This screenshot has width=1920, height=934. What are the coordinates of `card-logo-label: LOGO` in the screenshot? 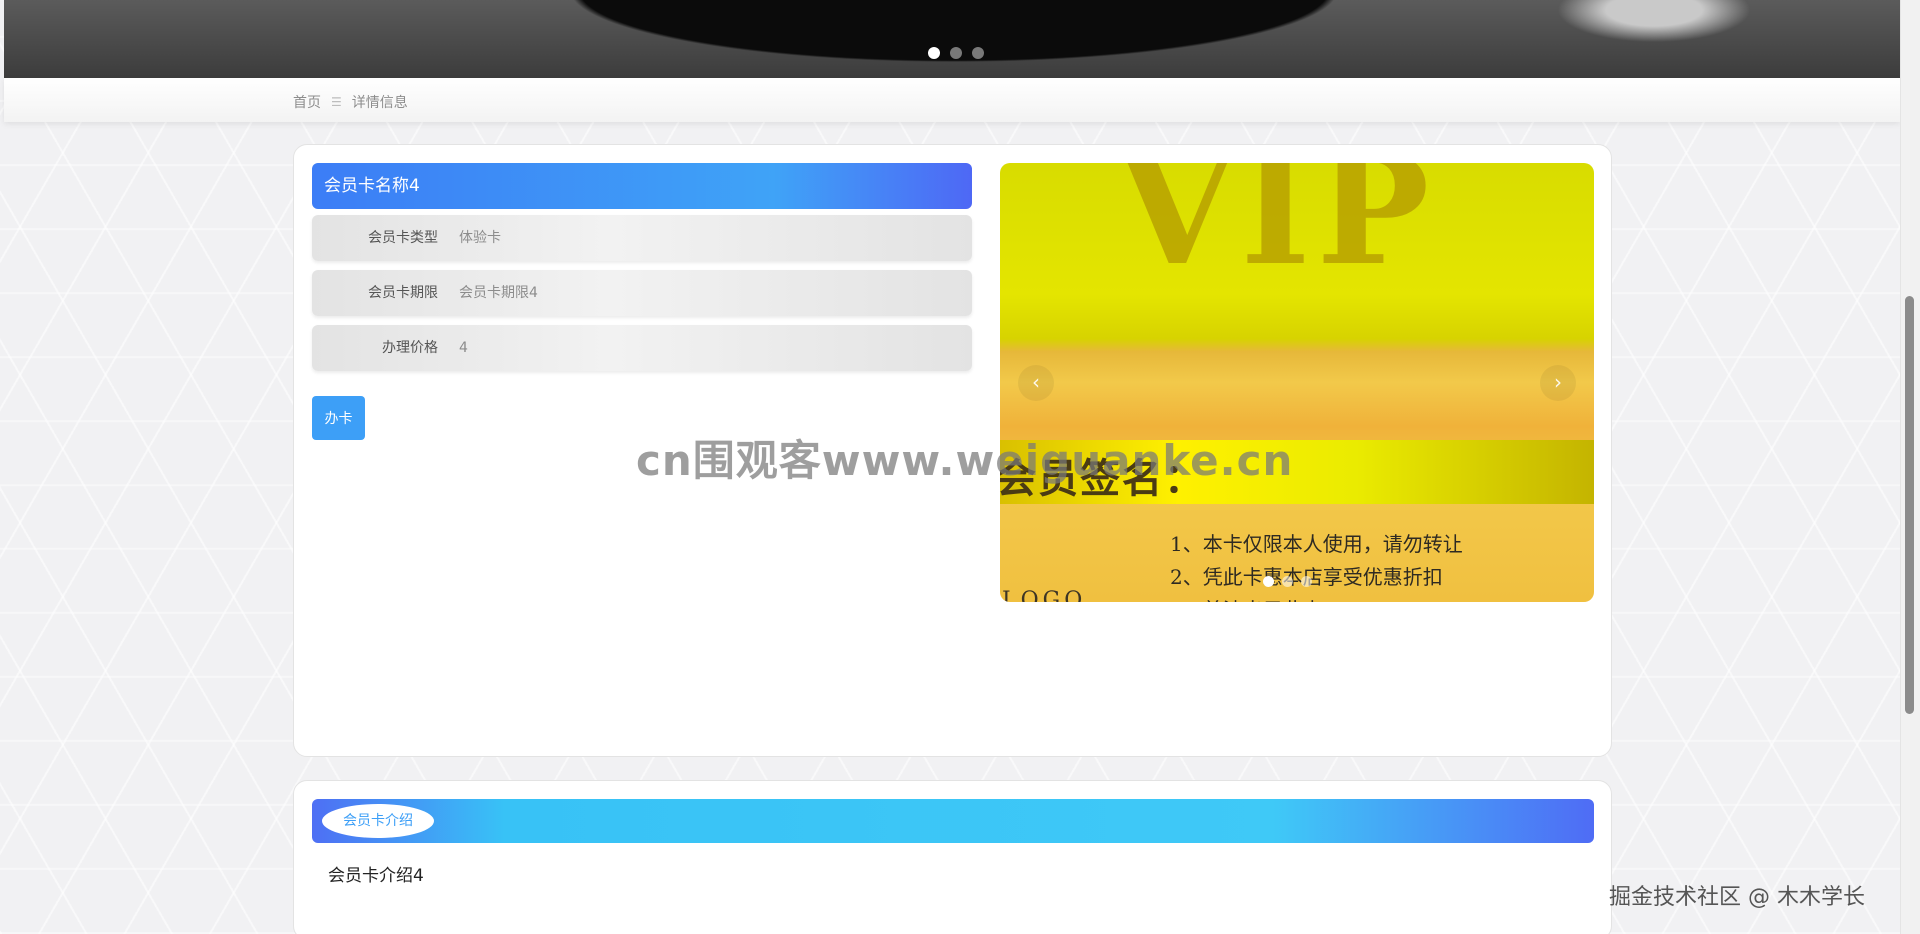 It's located at (1044, 595).